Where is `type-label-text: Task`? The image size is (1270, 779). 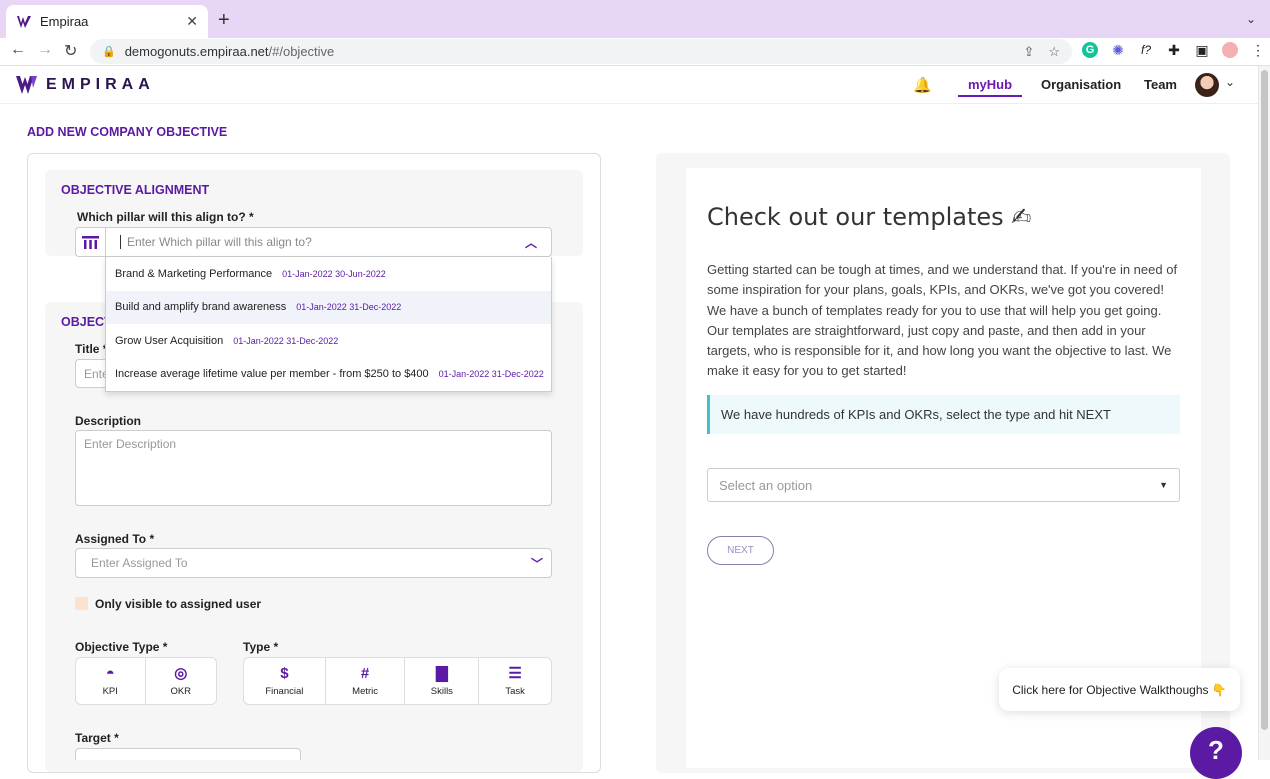
type-label-text: Task is located at coordinates (515, 691).